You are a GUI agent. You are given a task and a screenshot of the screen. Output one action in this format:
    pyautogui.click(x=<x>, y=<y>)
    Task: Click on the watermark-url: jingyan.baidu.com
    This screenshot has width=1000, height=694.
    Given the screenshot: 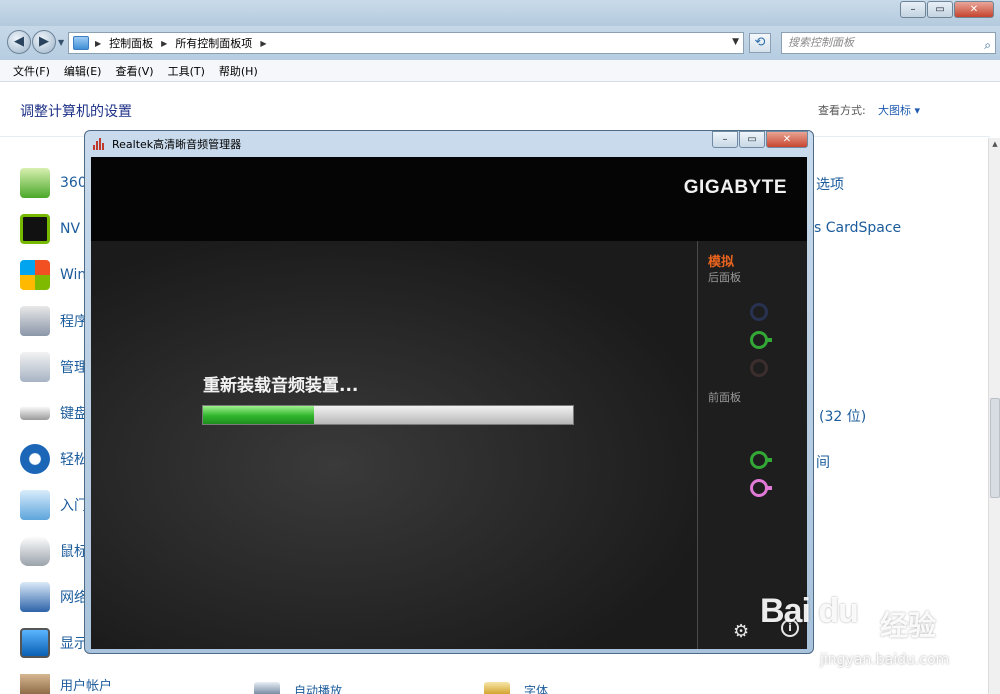 What is the action you would take?
    pyautogui.click(x=885, y=660)
    